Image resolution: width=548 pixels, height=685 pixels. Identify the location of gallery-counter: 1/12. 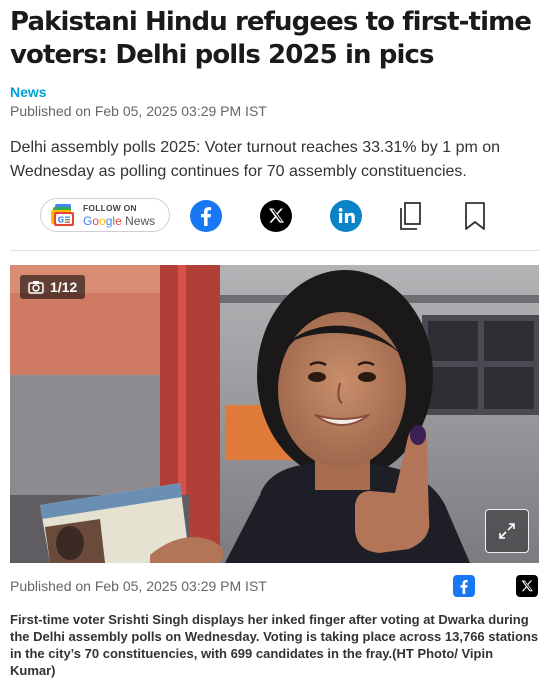
(53, 287).